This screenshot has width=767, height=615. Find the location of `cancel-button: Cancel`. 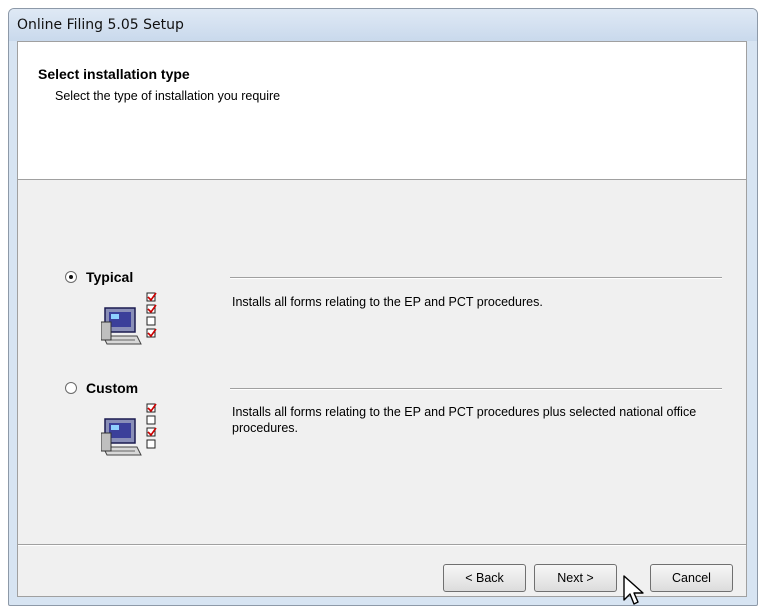

cancel-button: Cancel is located at coordinates (691, 578).